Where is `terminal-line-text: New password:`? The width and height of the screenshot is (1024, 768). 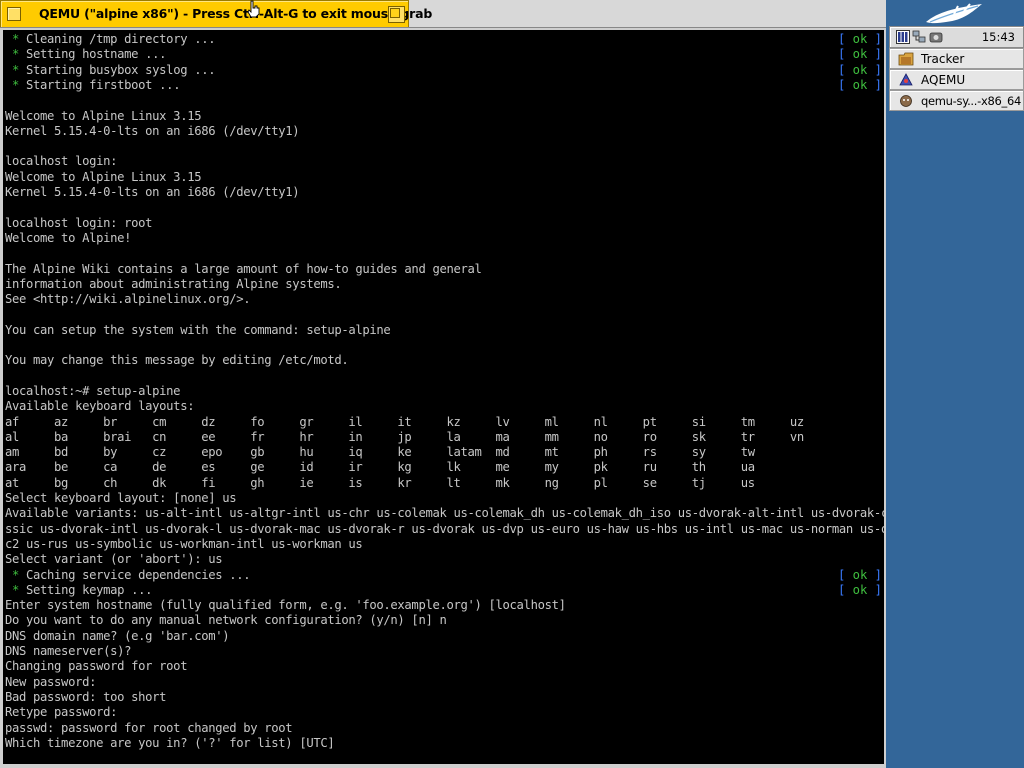 terminal-line-text: New password: is located at coordinates (51, 681).